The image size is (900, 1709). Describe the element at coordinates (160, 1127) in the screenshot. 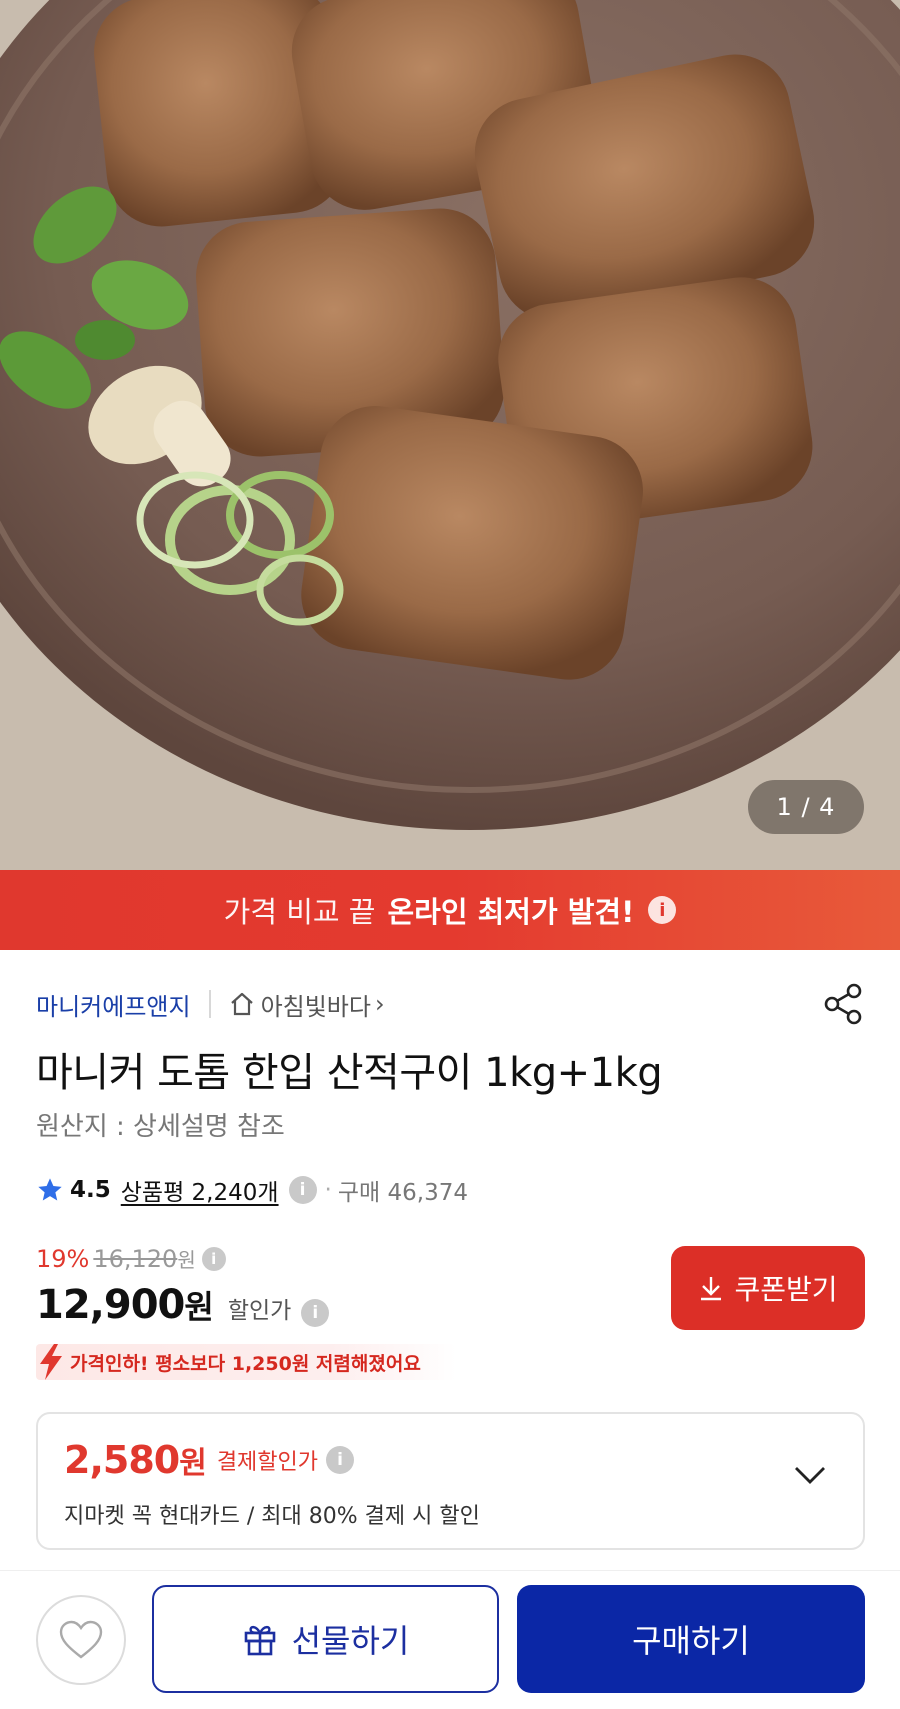

I see `product-origin: 원산지 : 상세설명 참조` at that location.